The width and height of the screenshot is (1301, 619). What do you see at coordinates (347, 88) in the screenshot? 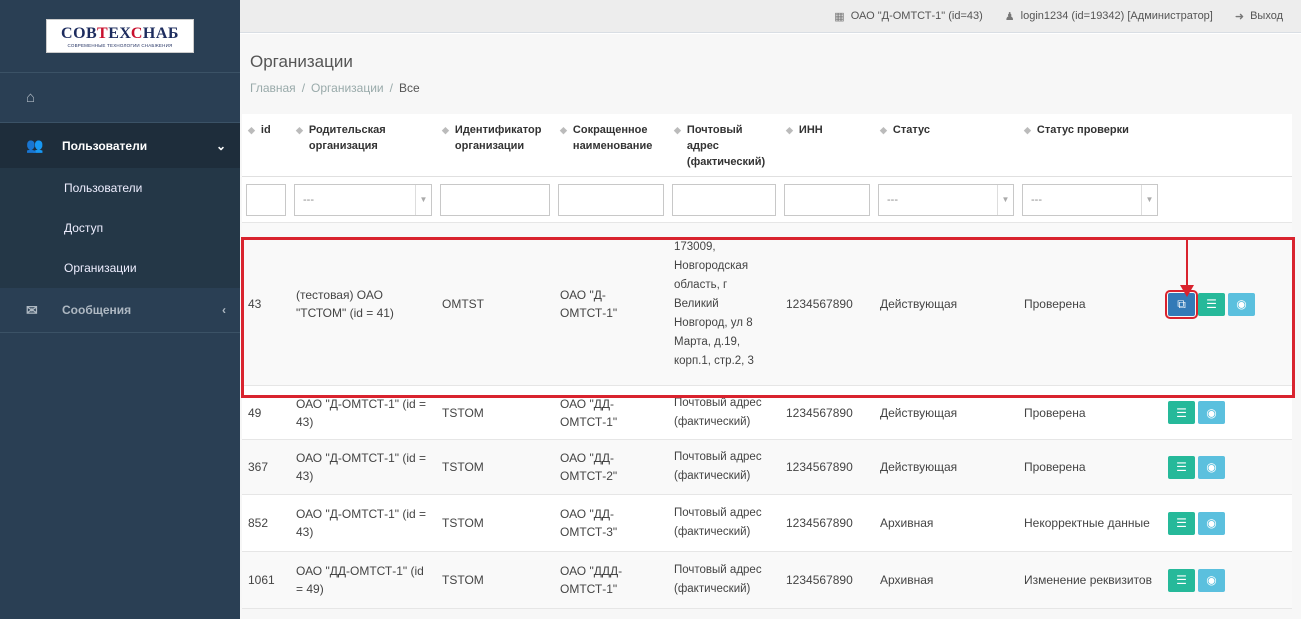
I see `breadcrumb-organizations: Организации` at bounding box center [347, 88].